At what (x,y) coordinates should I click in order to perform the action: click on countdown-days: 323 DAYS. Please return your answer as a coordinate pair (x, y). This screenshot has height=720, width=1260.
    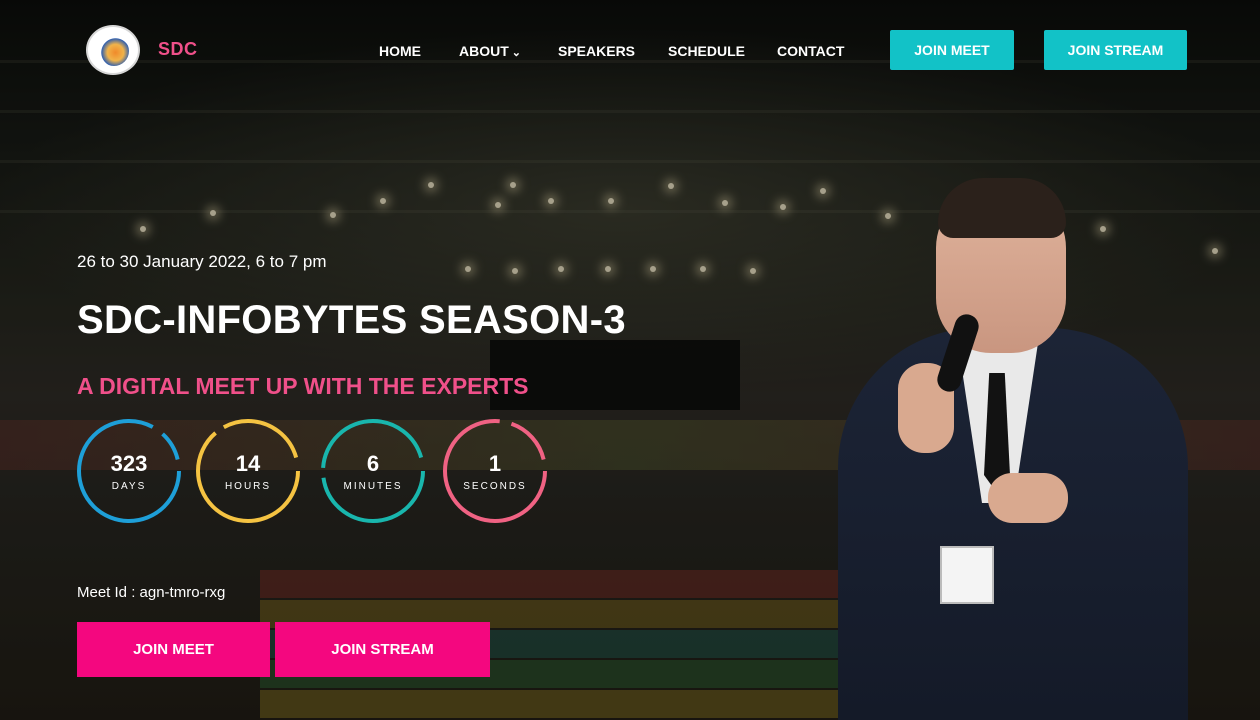
    Looking at the image, I should click on (129, 471).